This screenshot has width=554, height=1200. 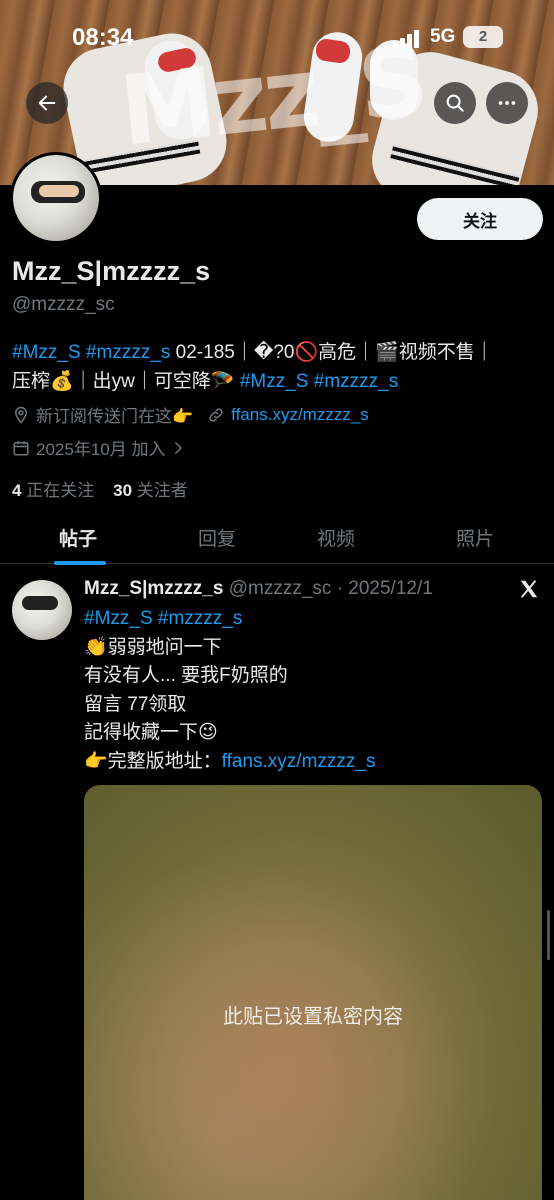 I want to click on tab-replies: 回复, so click(x=217, y=537).